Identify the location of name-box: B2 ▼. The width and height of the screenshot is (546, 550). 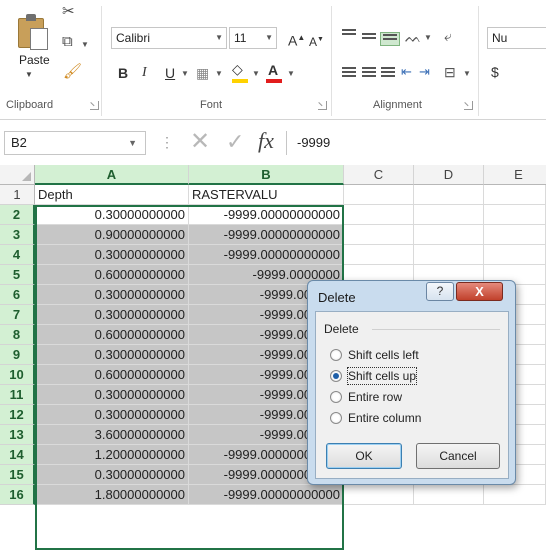
(75, 143).